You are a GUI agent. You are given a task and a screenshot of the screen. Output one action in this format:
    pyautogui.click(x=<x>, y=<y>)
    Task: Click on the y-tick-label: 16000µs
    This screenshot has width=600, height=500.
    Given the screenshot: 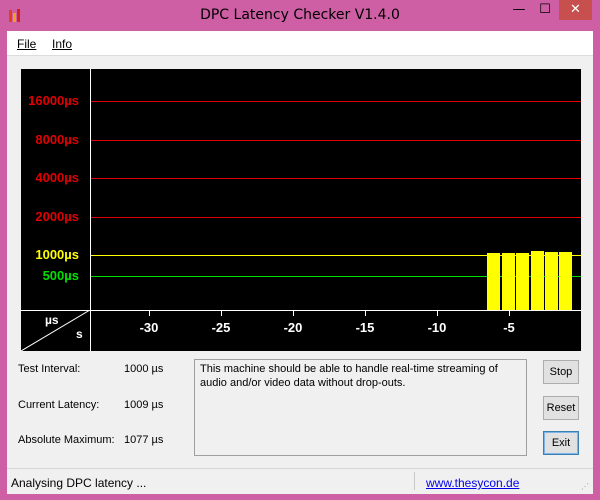 What is the action you would take?
    pyautogui.click(x=53, y=100)
    